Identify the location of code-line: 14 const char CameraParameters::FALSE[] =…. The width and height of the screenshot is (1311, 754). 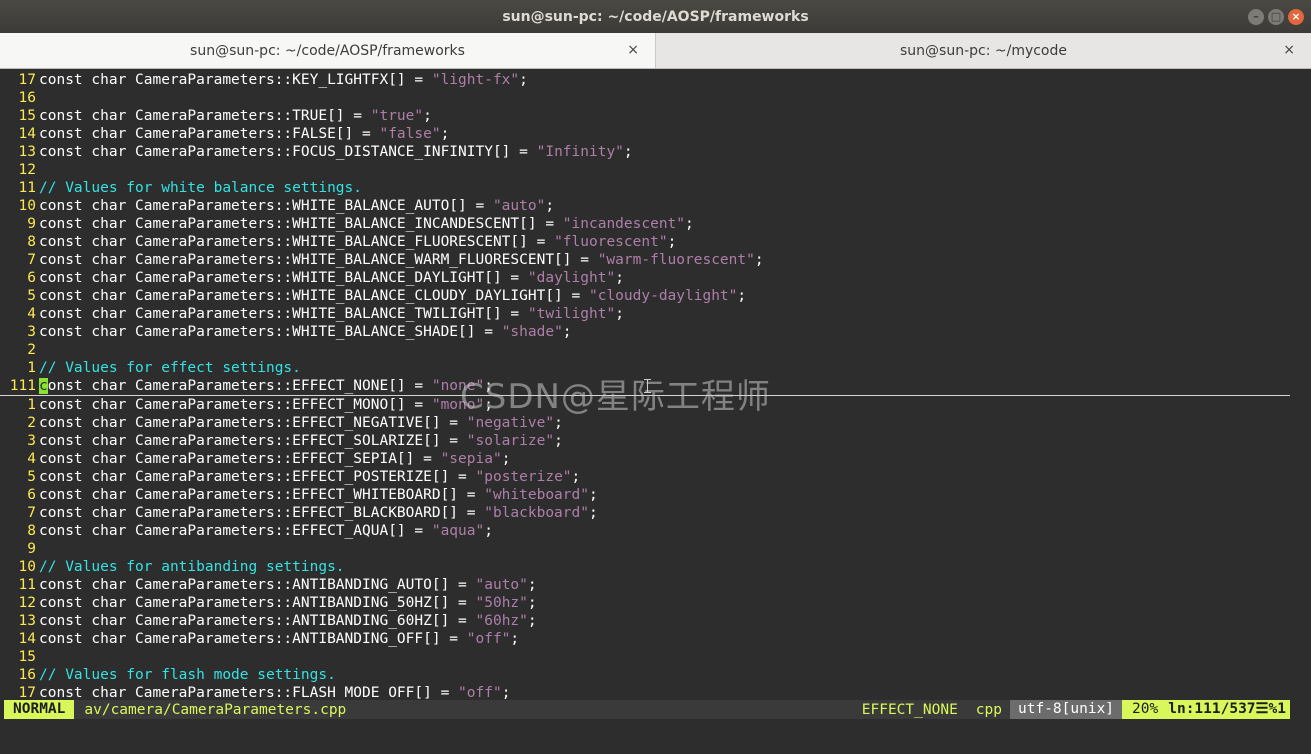
(645, 134).